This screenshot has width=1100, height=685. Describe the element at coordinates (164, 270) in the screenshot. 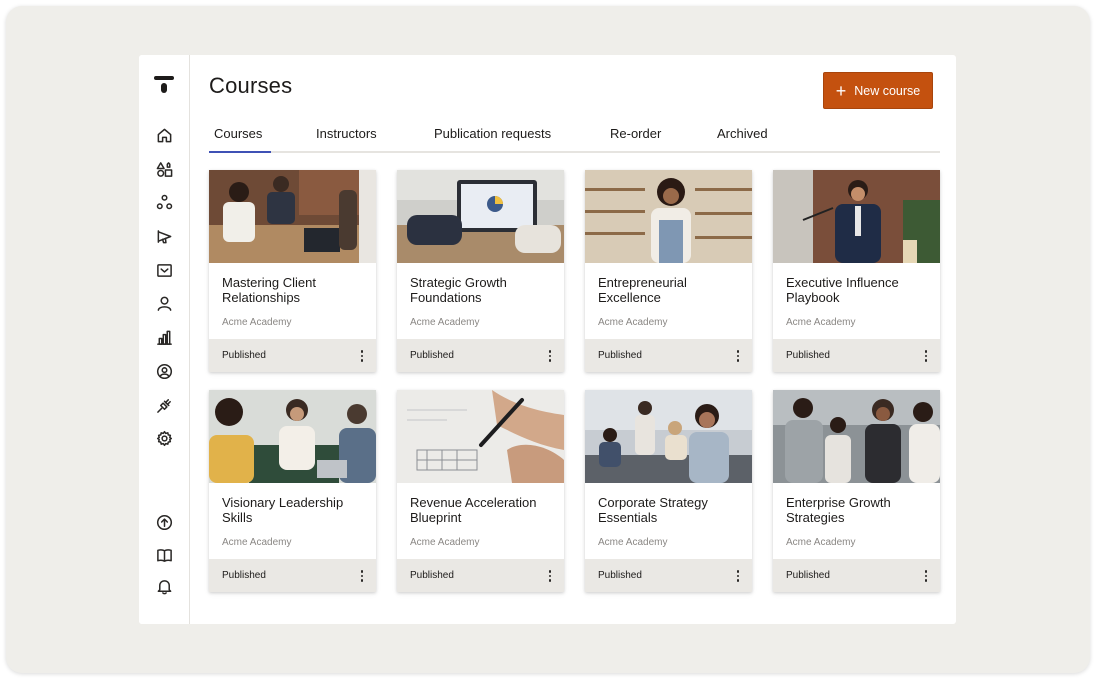

I see `inbox-icon` at that location.